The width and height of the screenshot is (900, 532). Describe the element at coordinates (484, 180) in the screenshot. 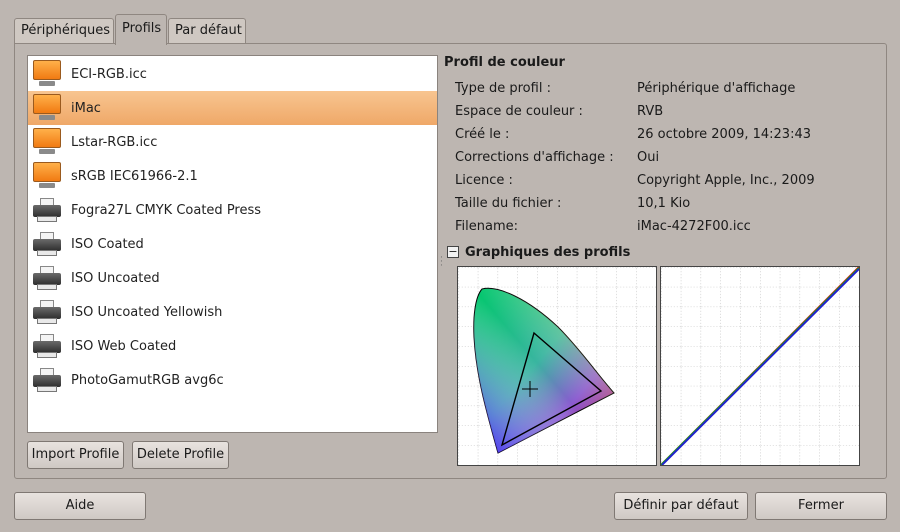

I see `detail-label: Licence :` at that location.